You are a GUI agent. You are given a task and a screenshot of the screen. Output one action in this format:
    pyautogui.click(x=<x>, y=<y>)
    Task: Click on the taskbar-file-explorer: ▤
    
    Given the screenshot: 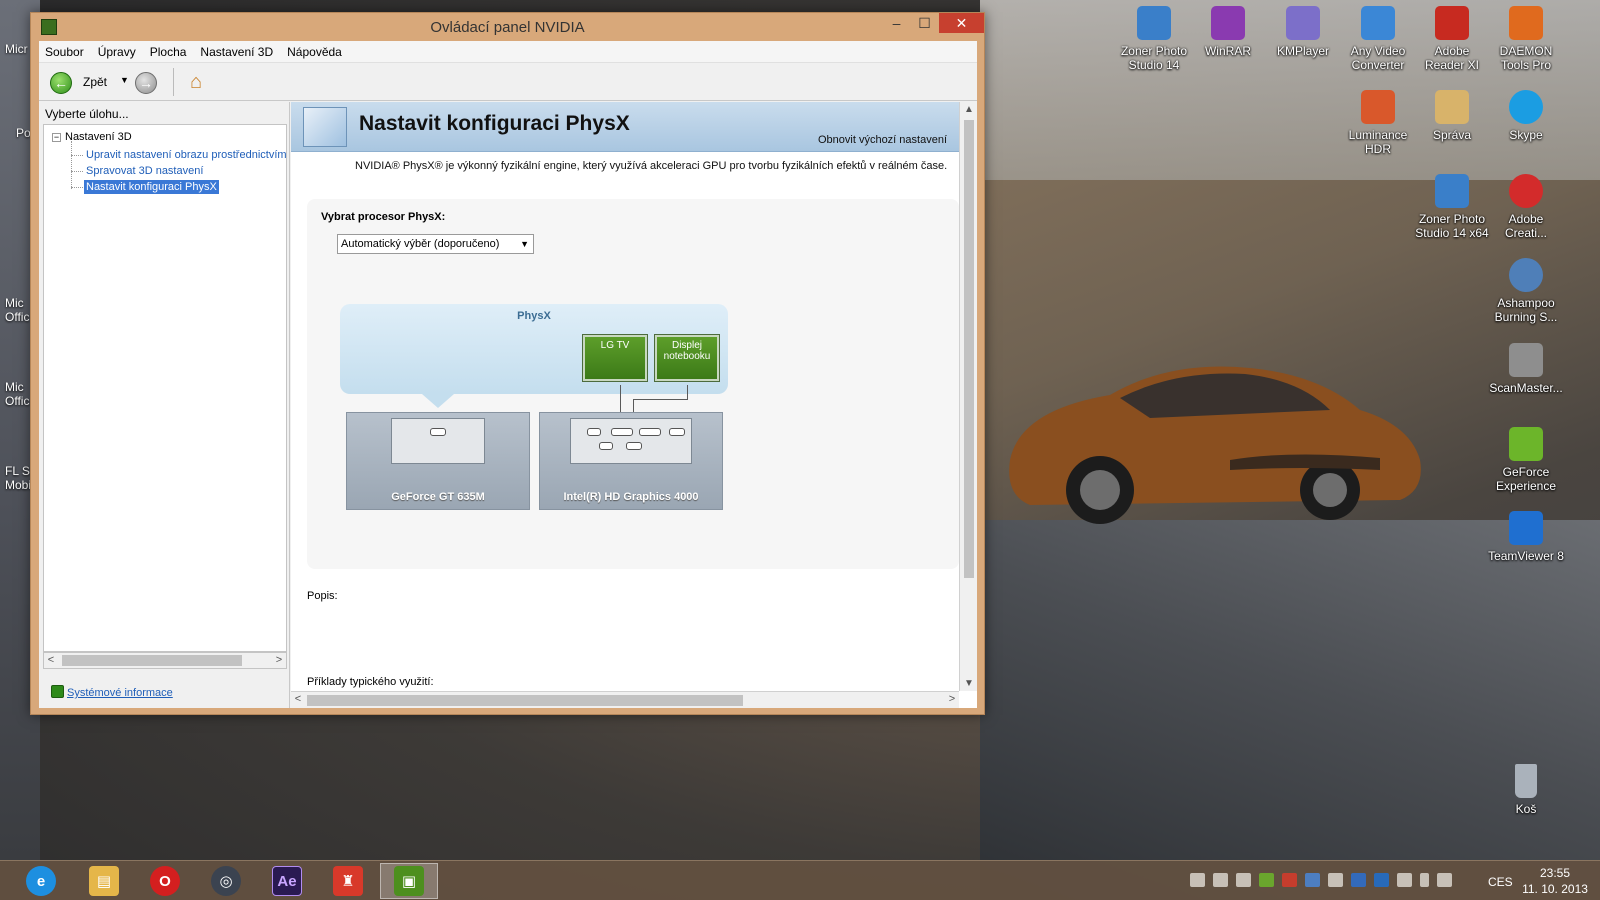 What is the action you would take?
    pyautogui.click(x=104, y=881)
    